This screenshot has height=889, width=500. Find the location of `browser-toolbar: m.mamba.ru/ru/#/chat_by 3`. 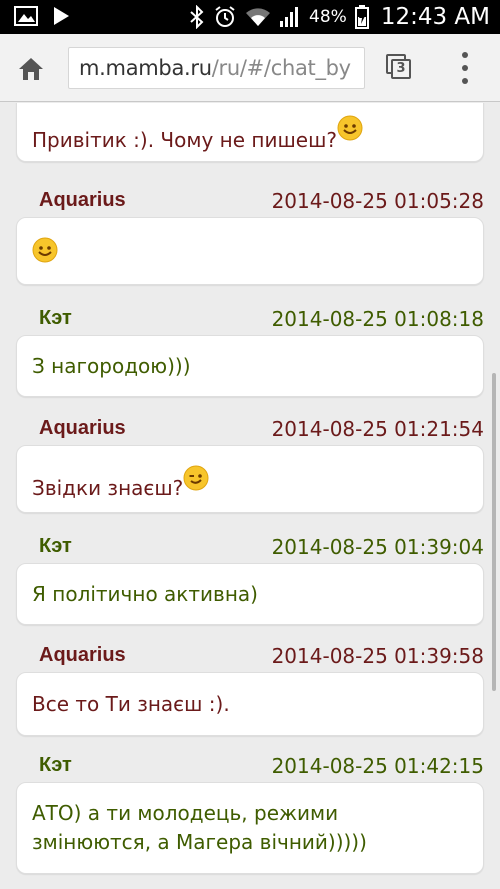

browser-toolbar: m.mamba.ru/ru/#/chat_by 3 is located at coordinates (250, 68).